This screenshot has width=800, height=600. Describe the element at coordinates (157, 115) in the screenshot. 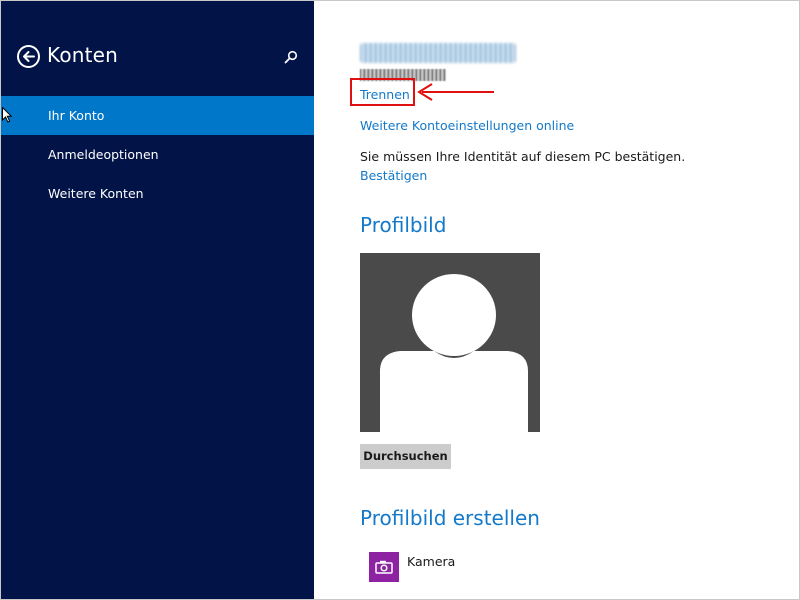

I see `sidebar-item-ihr-konto: Ihr Konto` at that location.